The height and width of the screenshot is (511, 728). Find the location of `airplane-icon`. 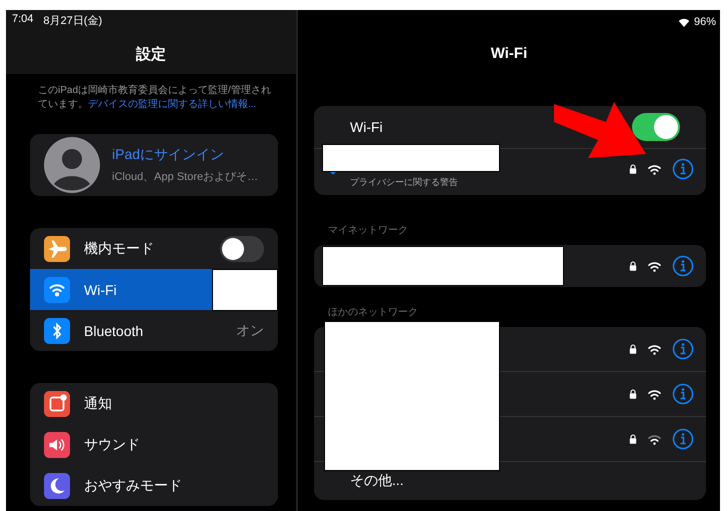

airplane-icon is located at coordinates (57, 249).